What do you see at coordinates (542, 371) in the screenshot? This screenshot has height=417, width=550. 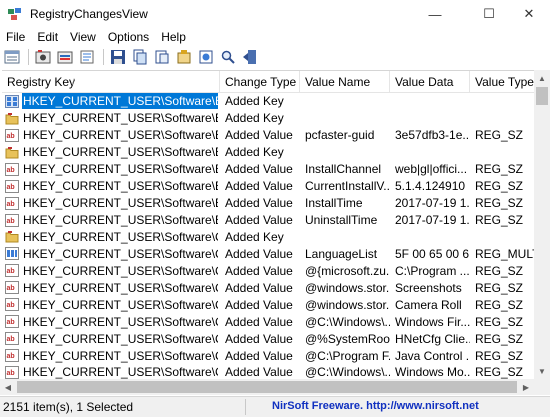 I see `scroll-down-arrow-icon: ▼` at bounding box center [542, 371].